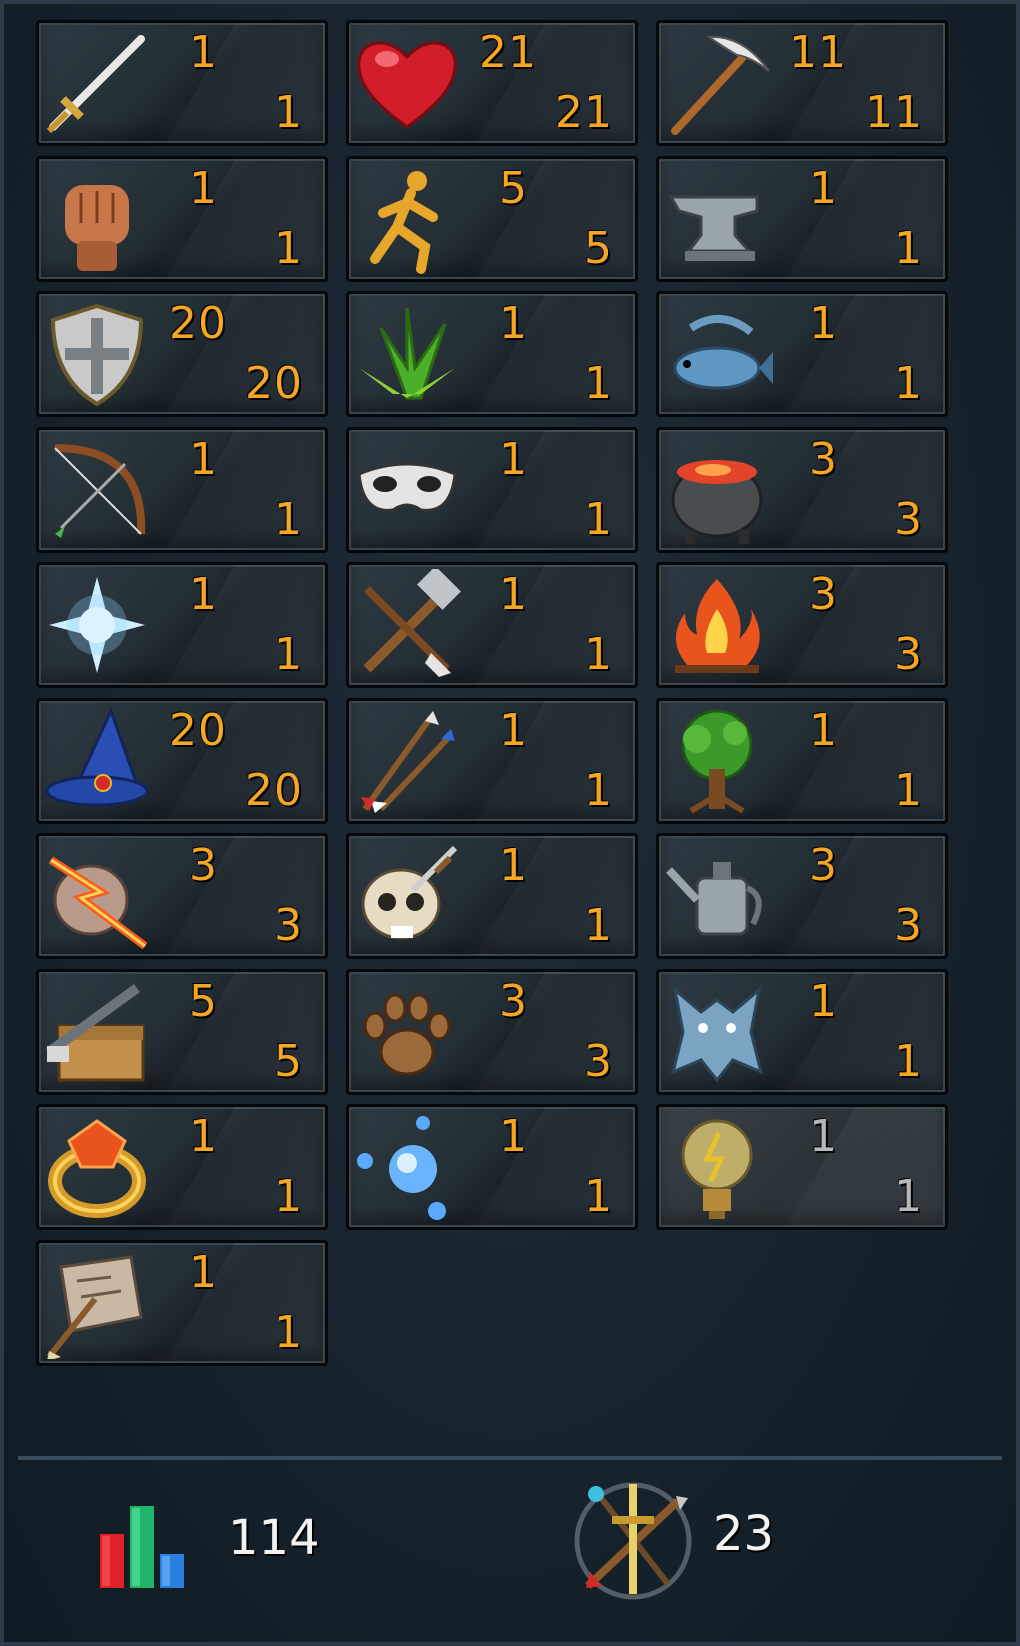 The width and height of the screenshot is (1020, 1646). What do you see at coordinates (97, 761) in the screenshot?
I see `wizard-hat-icon` at bounding box center [97, 761].